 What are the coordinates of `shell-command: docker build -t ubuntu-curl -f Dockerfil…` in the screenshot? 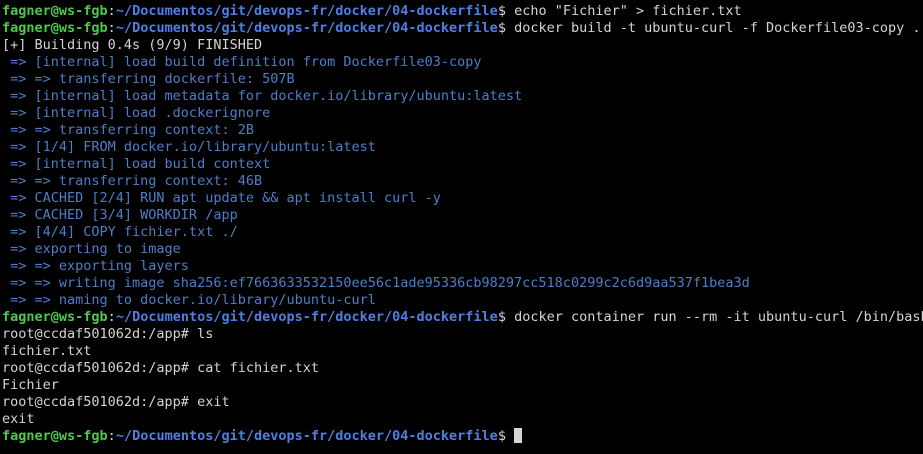 It's located at (717, 28).